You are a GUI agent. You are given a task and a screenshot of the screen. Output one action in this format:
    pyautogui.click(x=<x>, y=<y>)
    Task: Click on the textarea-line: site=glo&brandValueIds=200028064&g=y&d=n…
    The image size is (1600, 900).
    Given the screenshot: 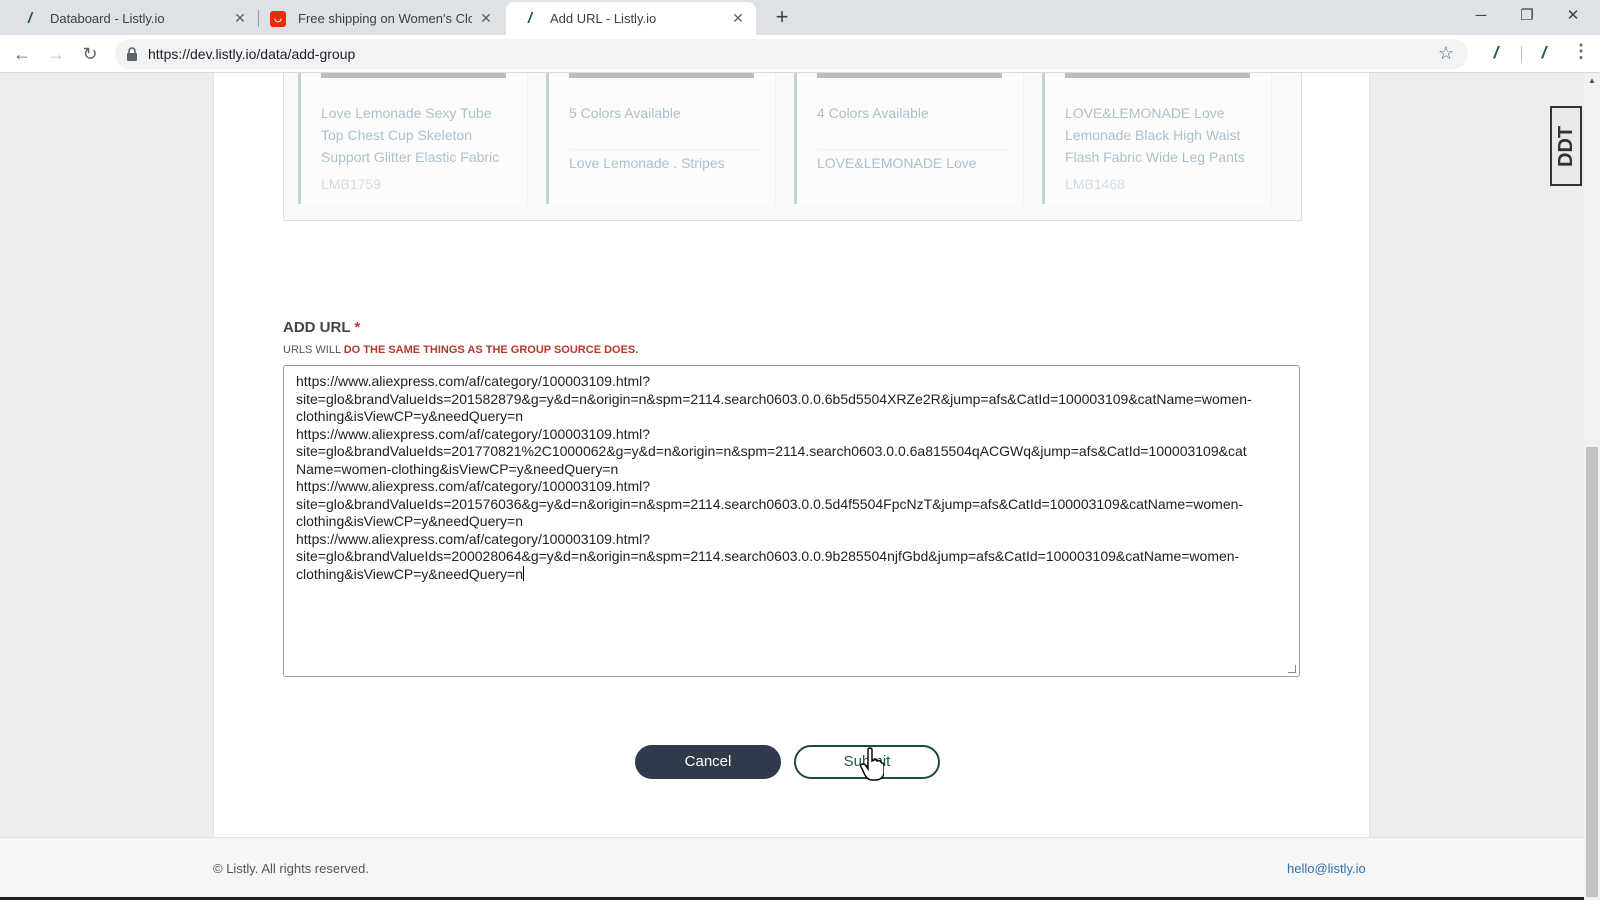 What is the action you would take?
    pyautogui.click(x=768, y=556)
    